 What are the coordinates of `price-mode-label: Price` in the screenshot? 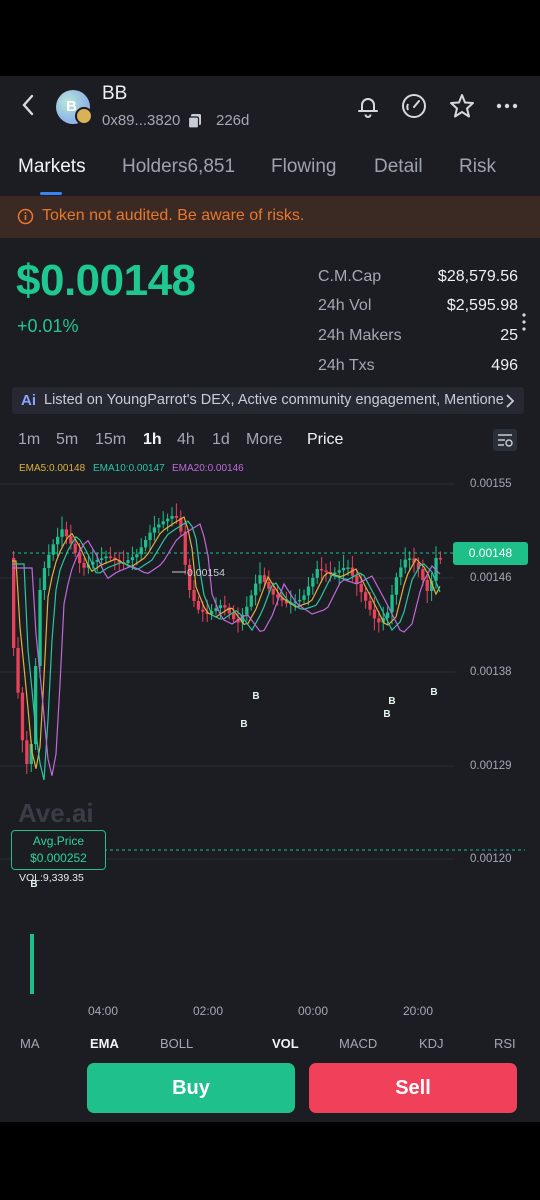 It's located at (325, 439).